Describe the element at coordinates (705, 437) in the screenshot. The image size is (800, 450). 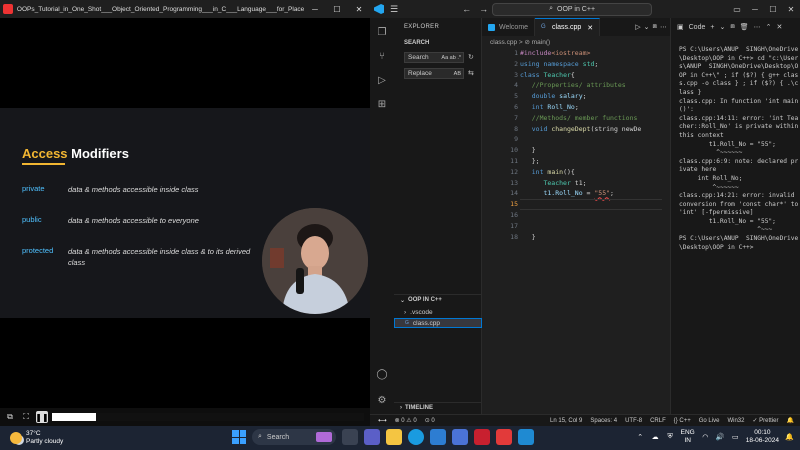
I see `wifi-icon: ◠` at that location.